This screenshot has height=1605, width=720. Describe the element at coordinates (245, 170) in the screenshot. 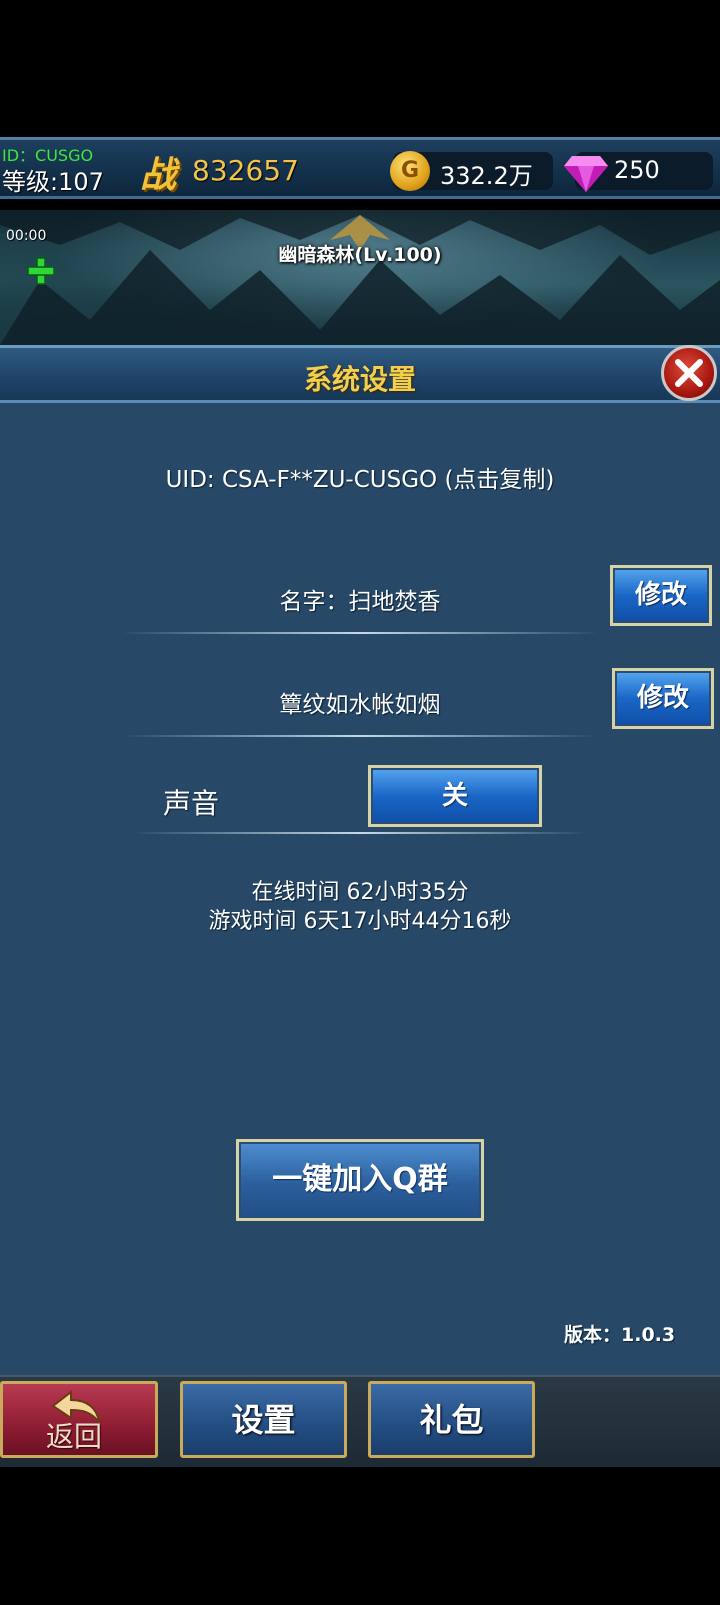

I see `combat-power-value: 832657` at that location.